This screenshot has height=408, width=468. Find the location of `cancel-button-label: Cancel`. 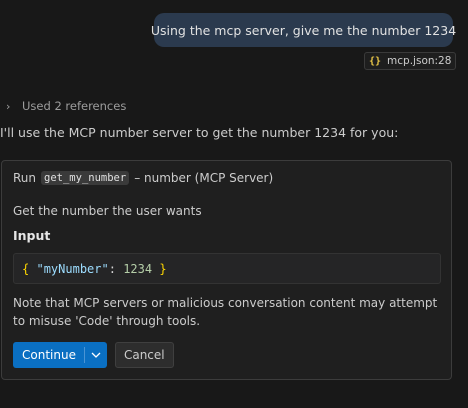

cancel-button-label: Cancel is located at coordinates (144, 355).